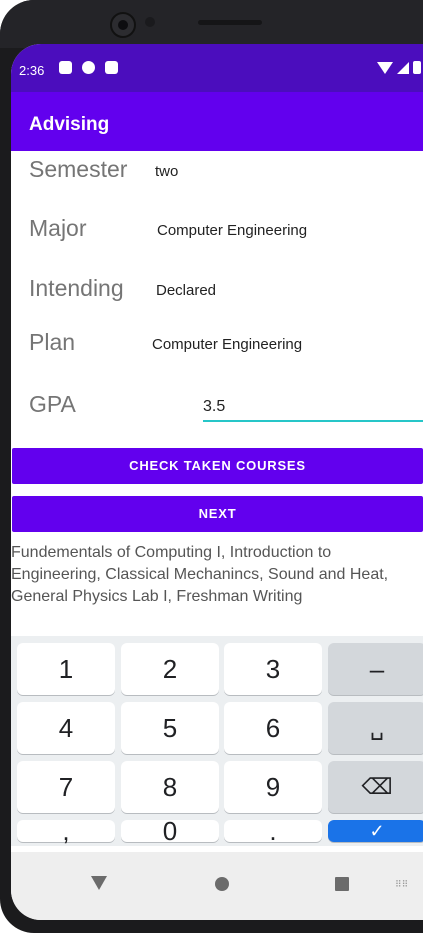 The height and width of the screenshot is (933, 423). I want to click on notification-a-icon, so click(65, 67).